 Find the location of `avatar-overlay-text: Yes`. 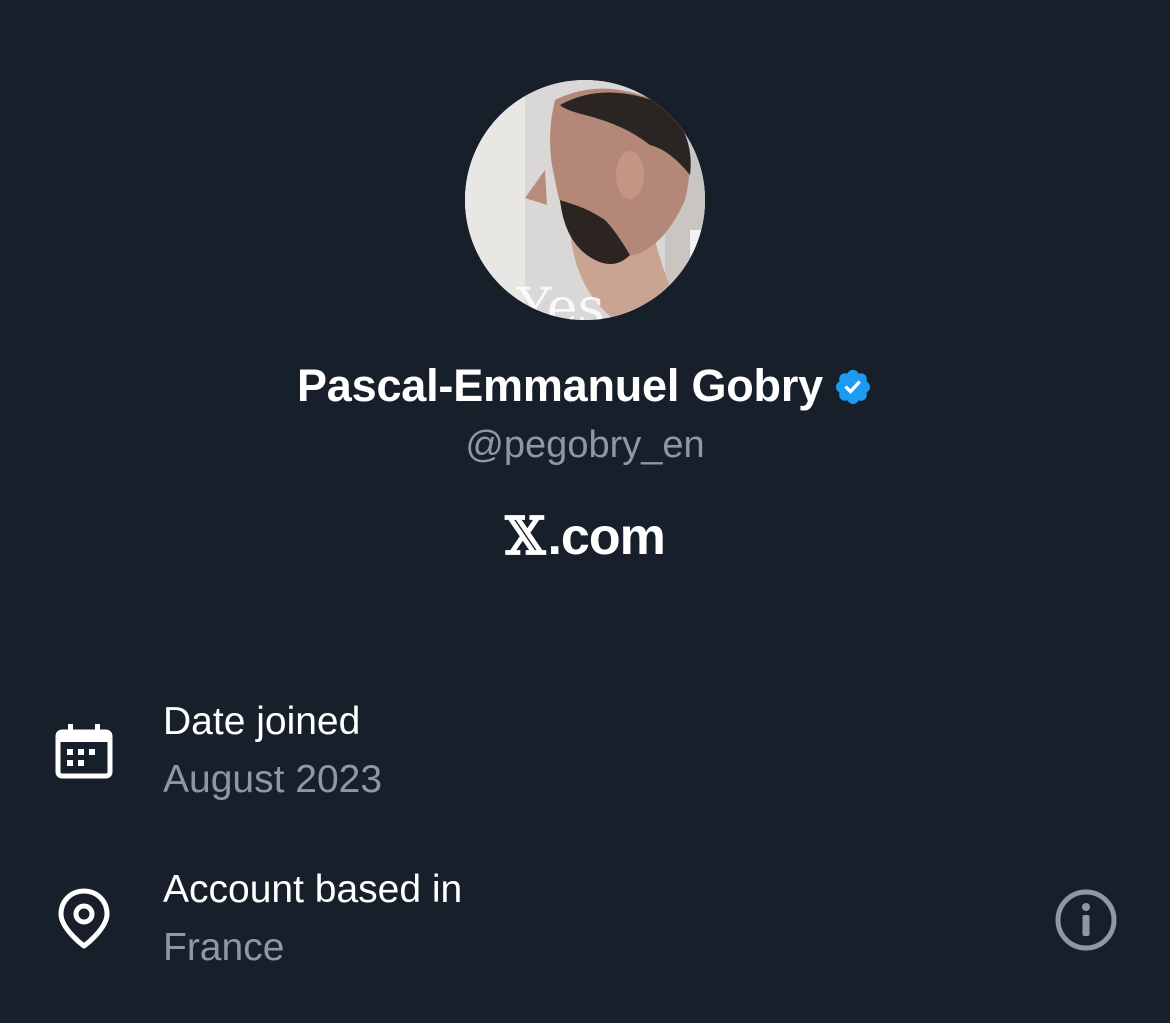

avatar-overlay-text: Yes is located at coordinates (560, 299).